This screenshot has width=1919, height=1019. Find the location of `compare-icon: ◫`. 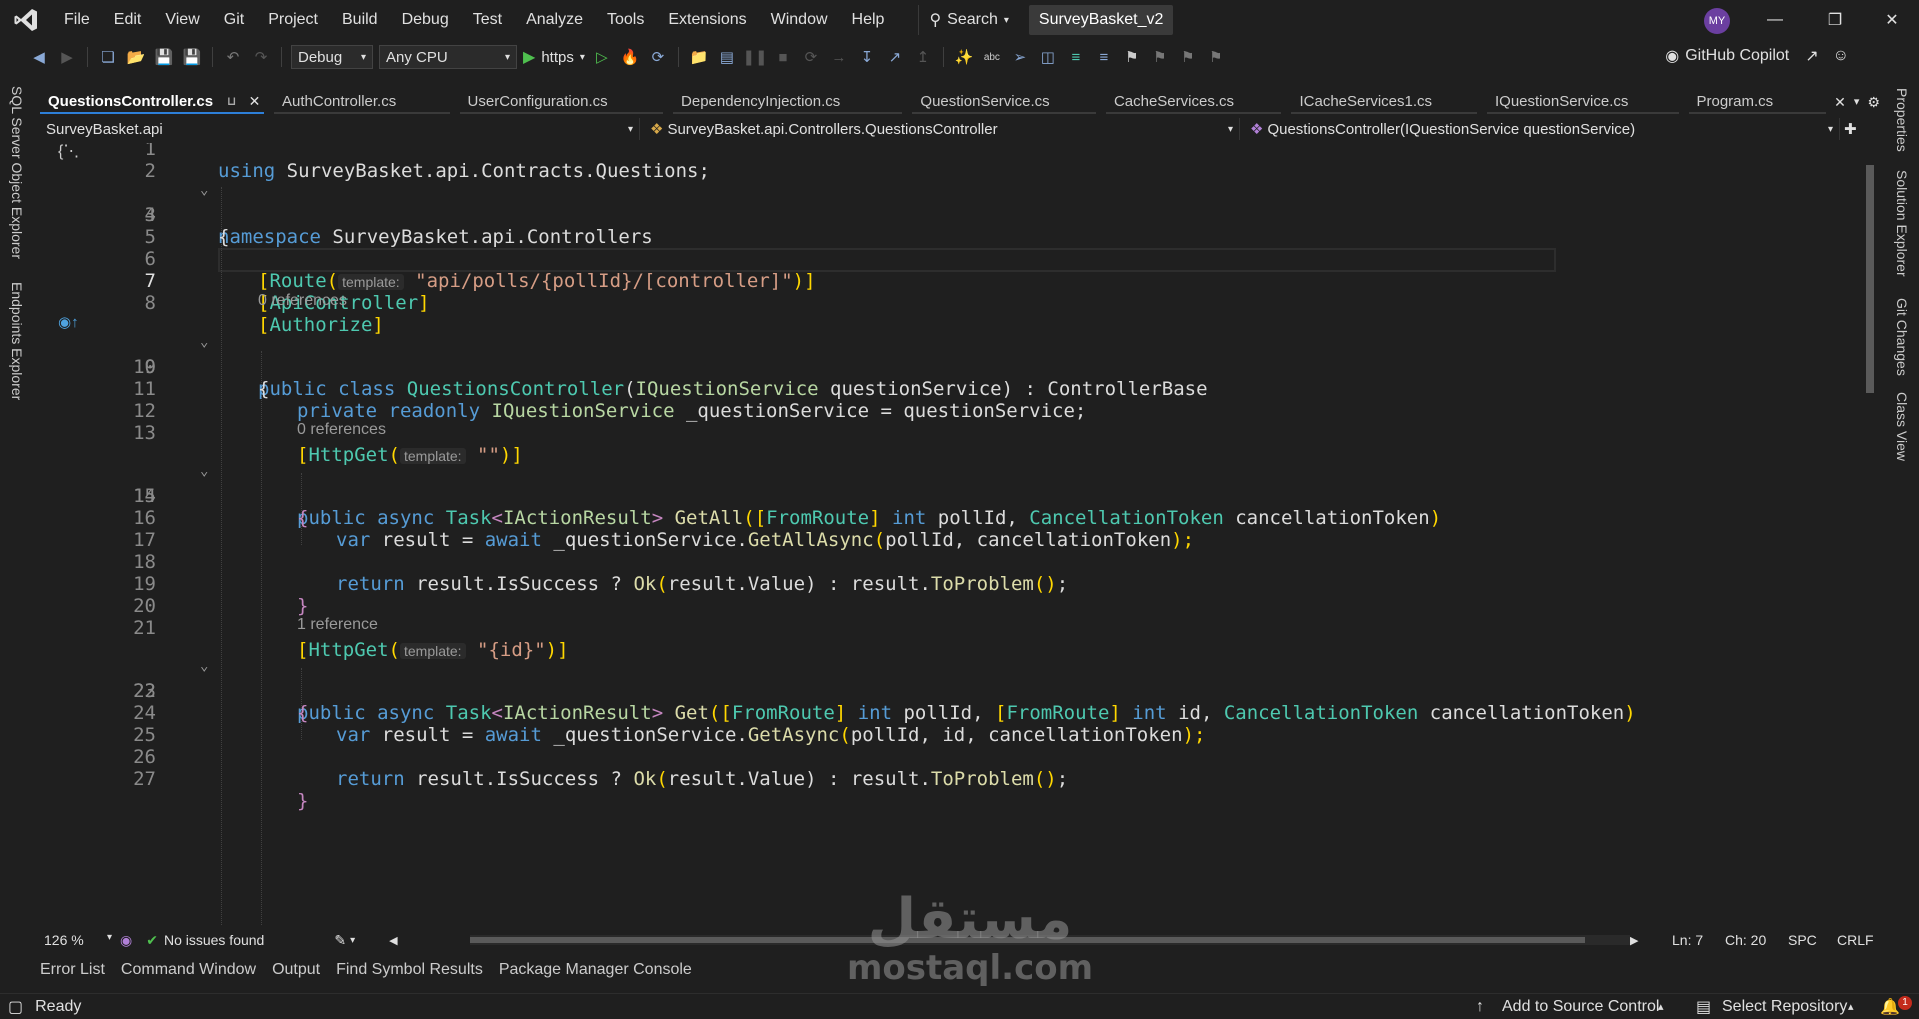

compare-icon: ◫ is located at coordinates (1048, 57).